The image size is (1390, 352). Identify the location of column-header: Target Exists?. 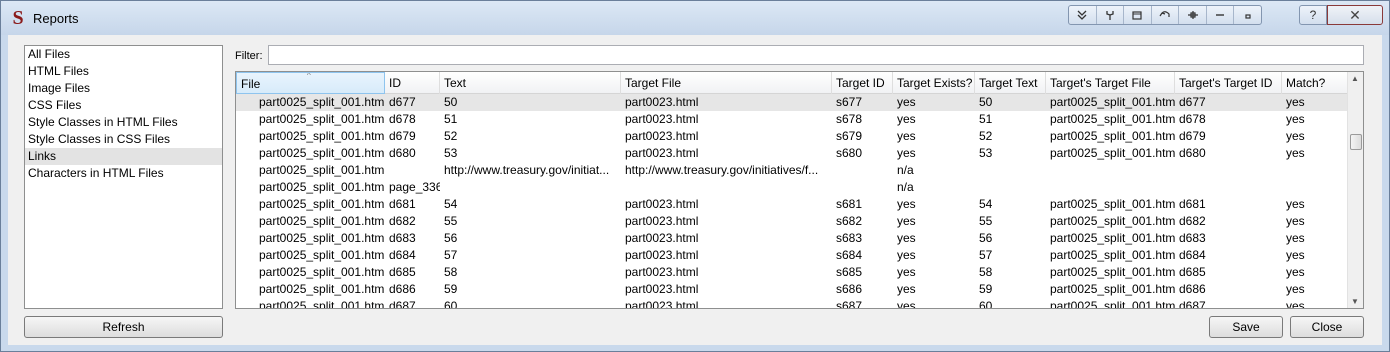
(934, 83).